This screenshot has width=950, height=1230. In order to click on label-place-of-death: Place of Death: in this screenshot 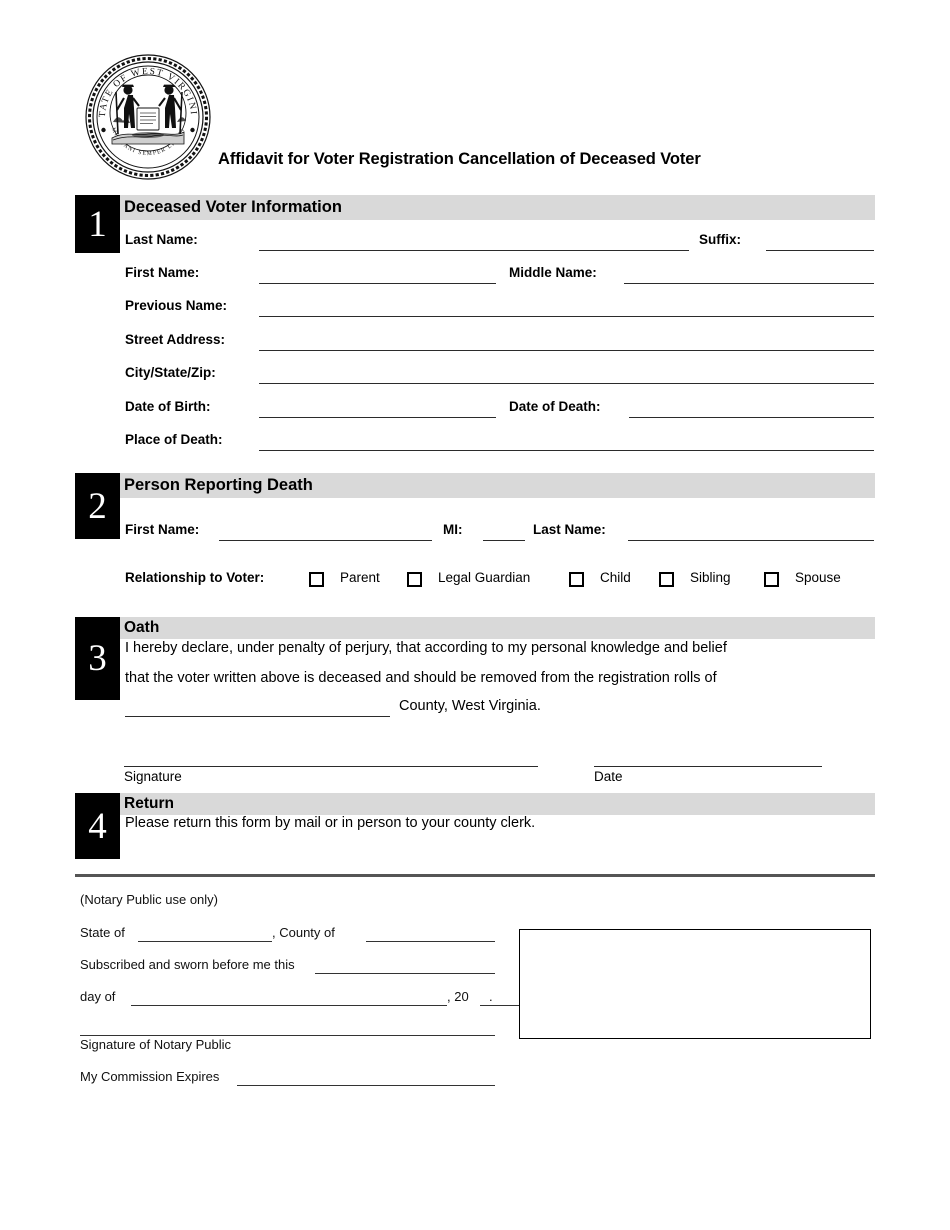, I will do `click(174, 439)`.